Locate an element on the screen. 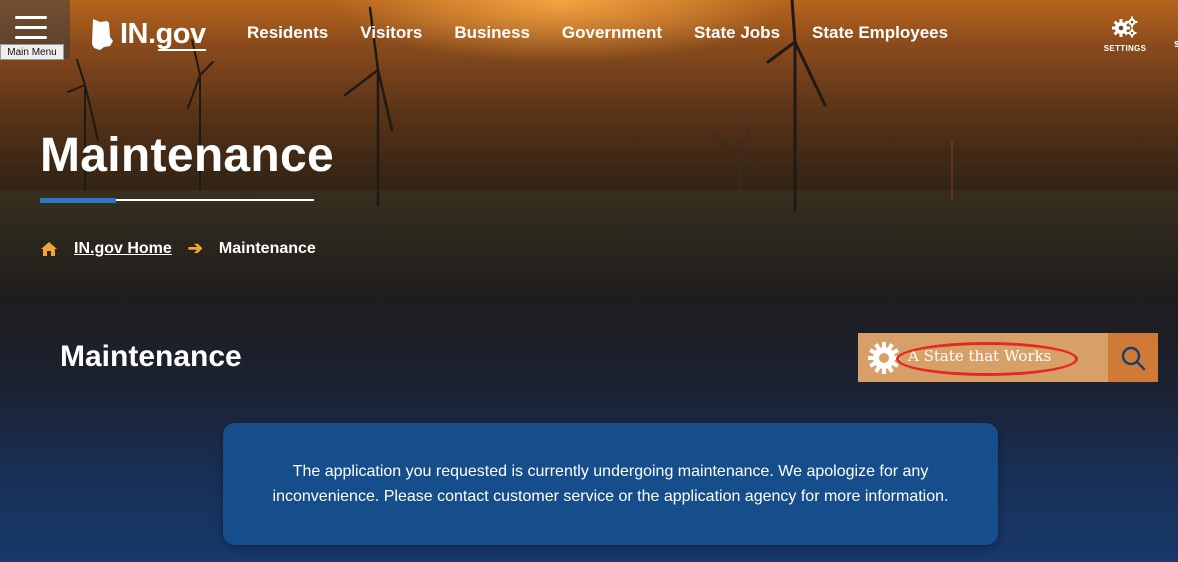  search-icon is located at coordinates (1133, 358).